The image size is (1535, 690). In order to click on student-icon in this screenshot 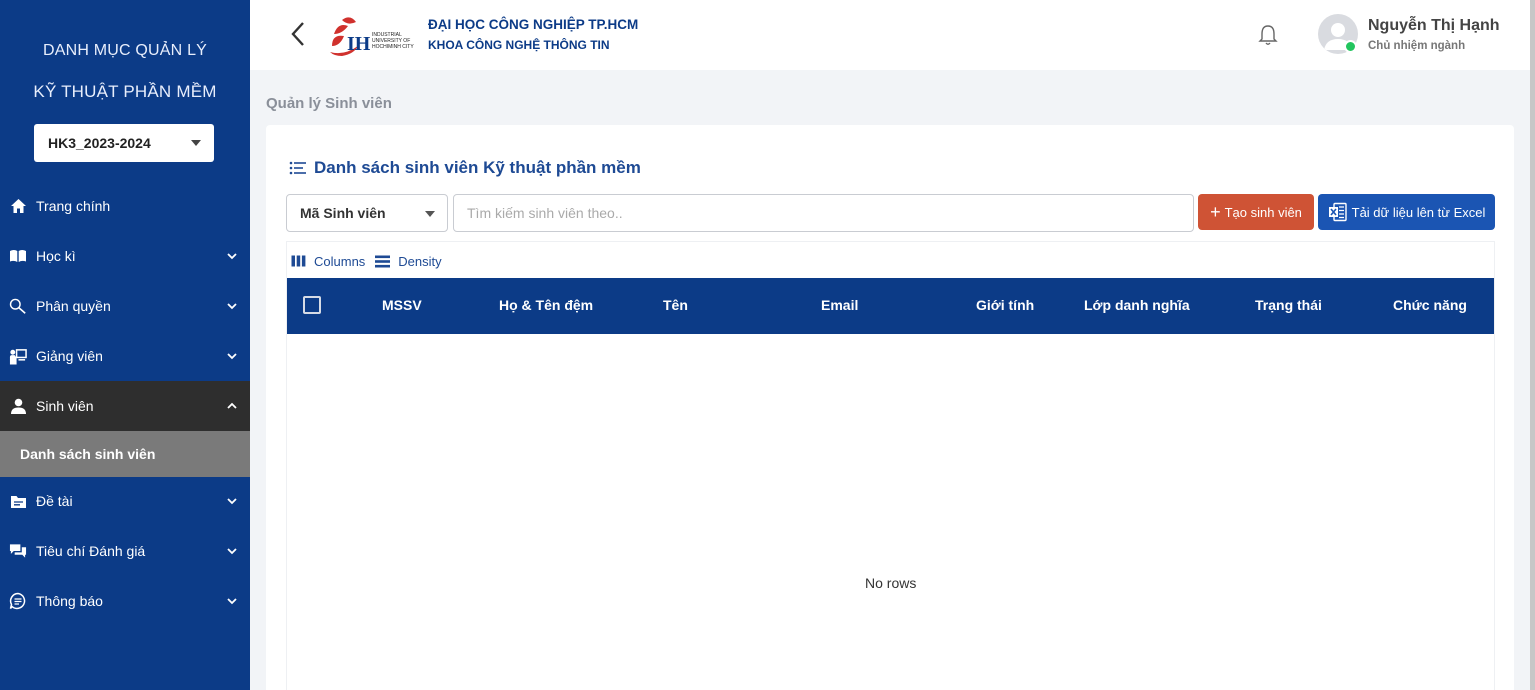, I will do `click(18, 406)`.